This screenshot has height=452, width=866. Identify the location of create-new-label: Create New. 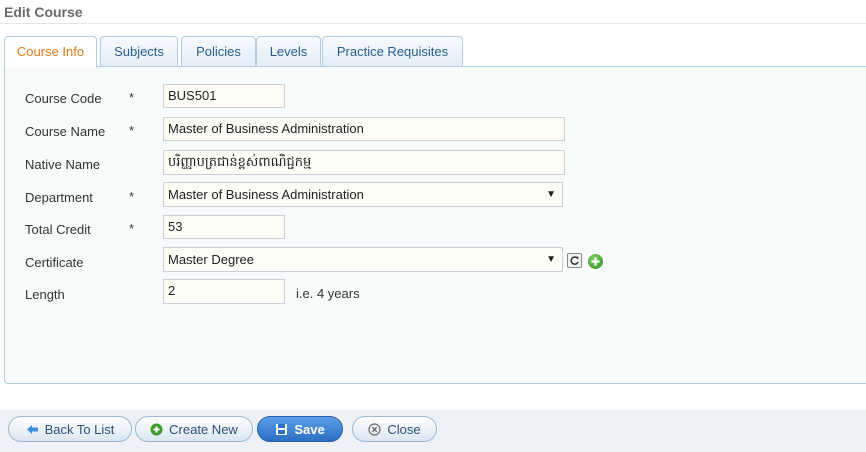
(203, 429).